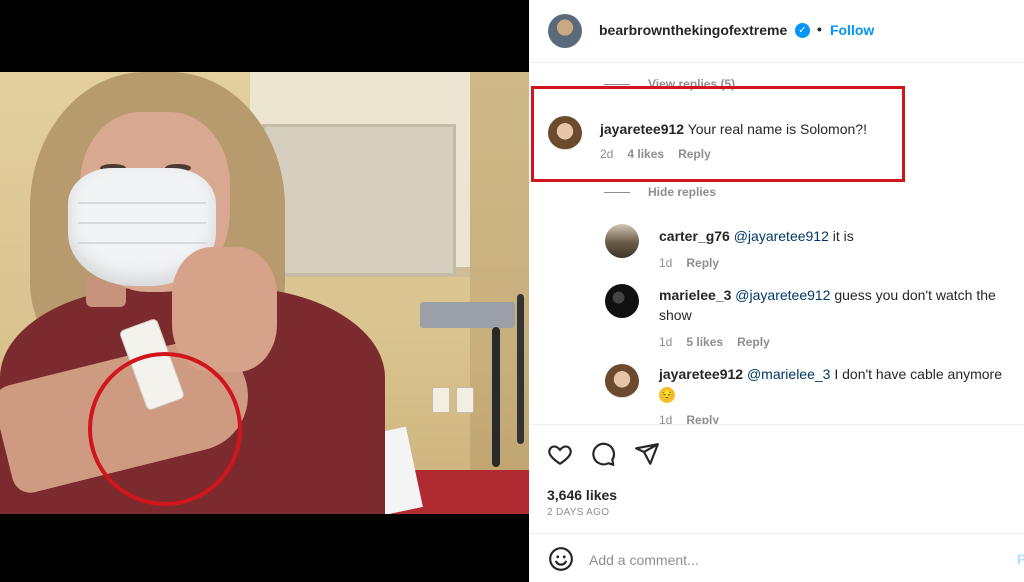 Image resolution: width=1024 pixels, height=582 pixels. Describe the element at coordinates (578, 512) in the screenshot. I see `post-time: 2 DAYS AGO` at that location.